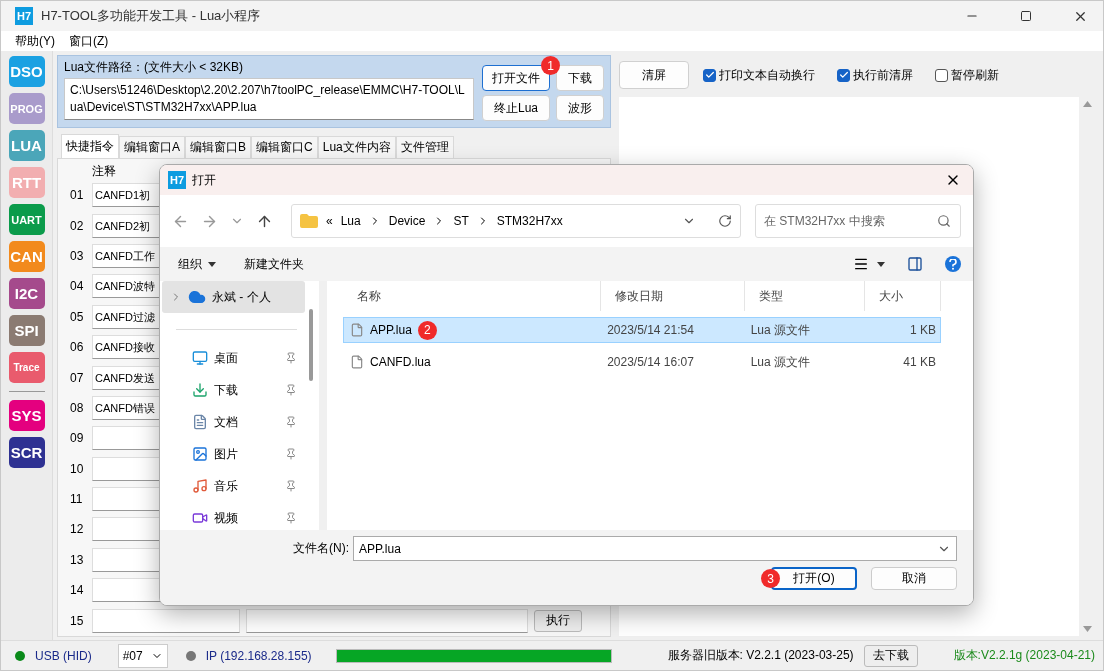 The image size is (1104, 671). Describe the element at coordinates (919, 362) in the screenshot. I see `file-size: 41 KB` at that location.